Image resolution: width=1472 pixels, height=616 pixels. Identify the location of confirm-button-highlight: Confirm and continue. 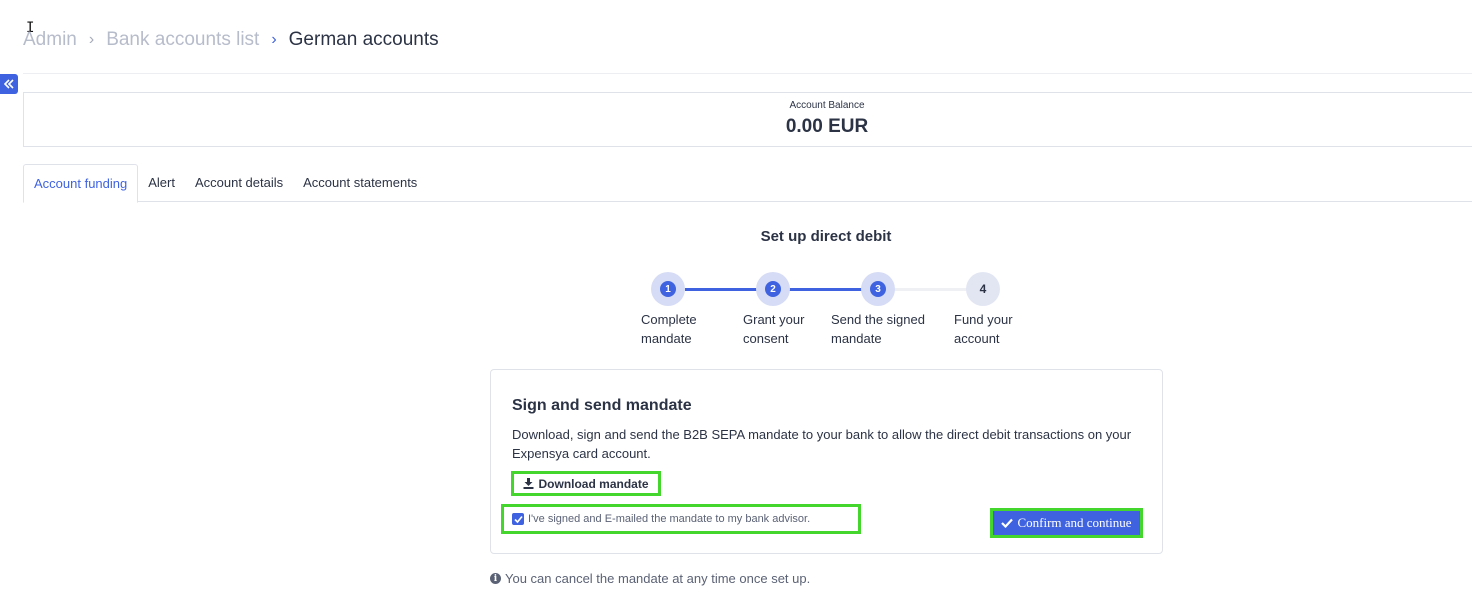
(1066, 523).